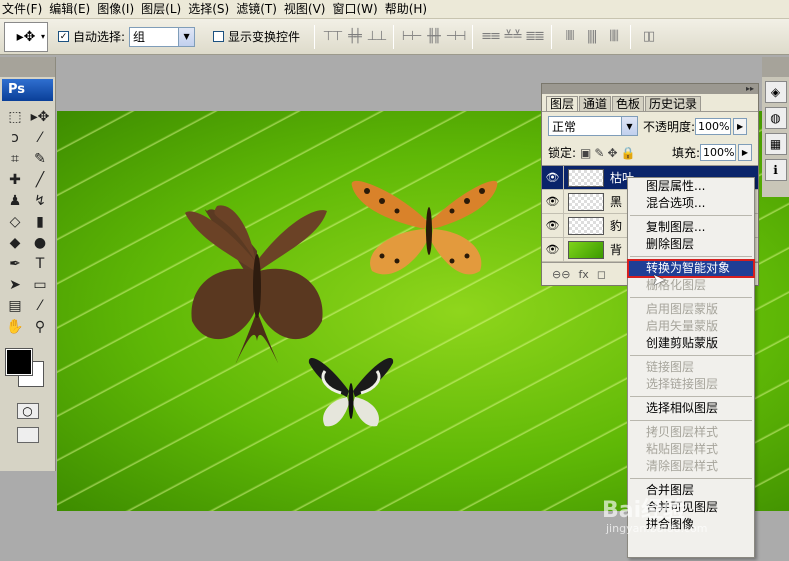 The image size is (789, 561). What do you see at coordinates (650, 126) in the screenshot?
I see `blend-row: 正常 ▼ 不透明度: 100% ▶` at bounding box center [650, 126].